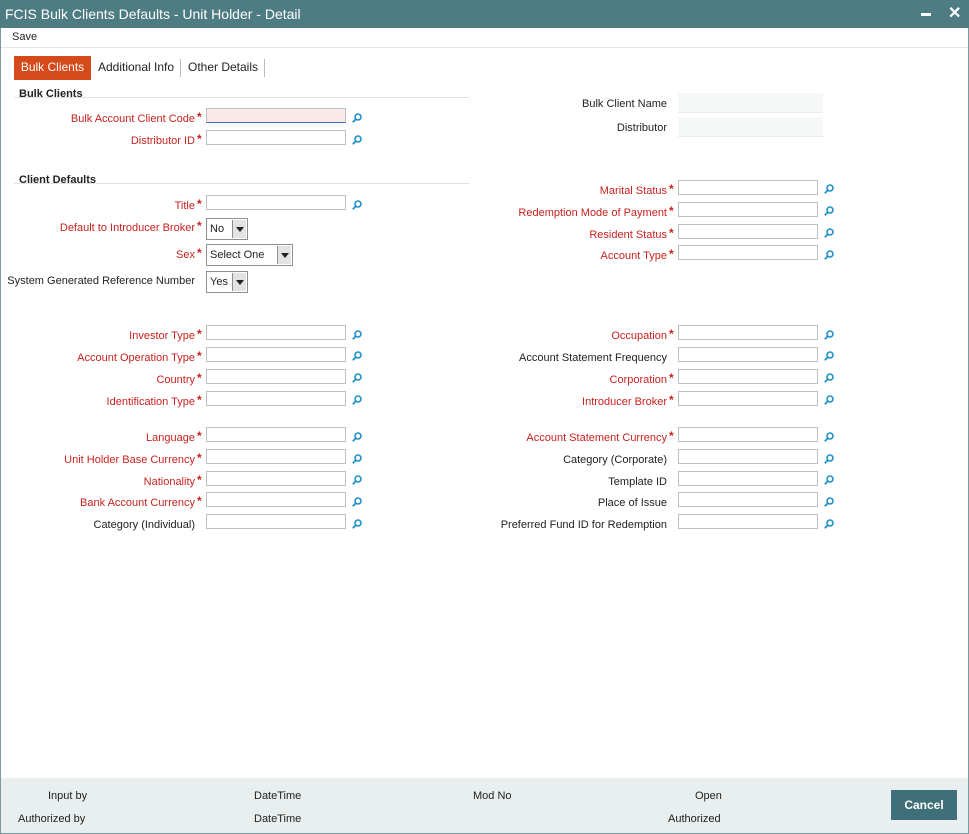  I want to click on account-statement-currency-input, so click(748, 434).